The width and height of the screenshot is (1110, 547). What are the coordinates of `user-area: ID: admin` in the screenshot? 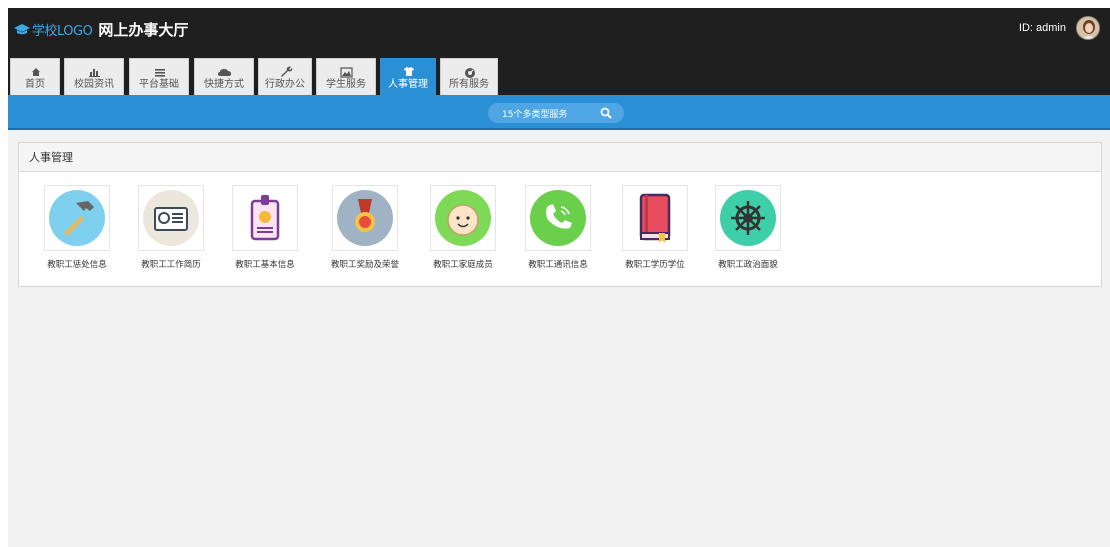 It's located at (1059, 28).